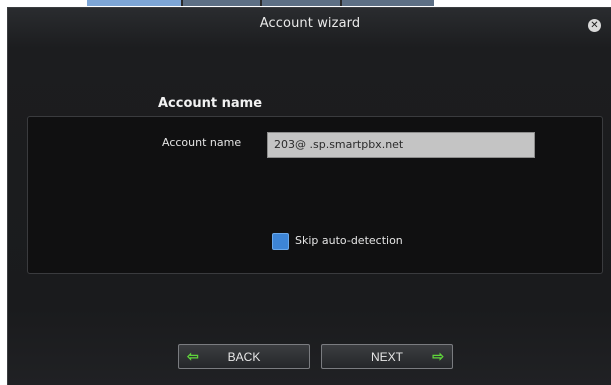  Describe the element at coordinates (210, 103) in the screenshot. I see `section-title: Account name` at that location.